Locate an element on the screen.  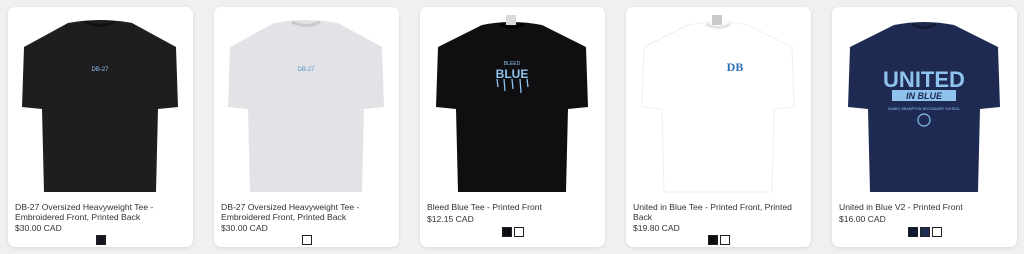
tshirt-white-image: DB is located at coordinates (718, 104).